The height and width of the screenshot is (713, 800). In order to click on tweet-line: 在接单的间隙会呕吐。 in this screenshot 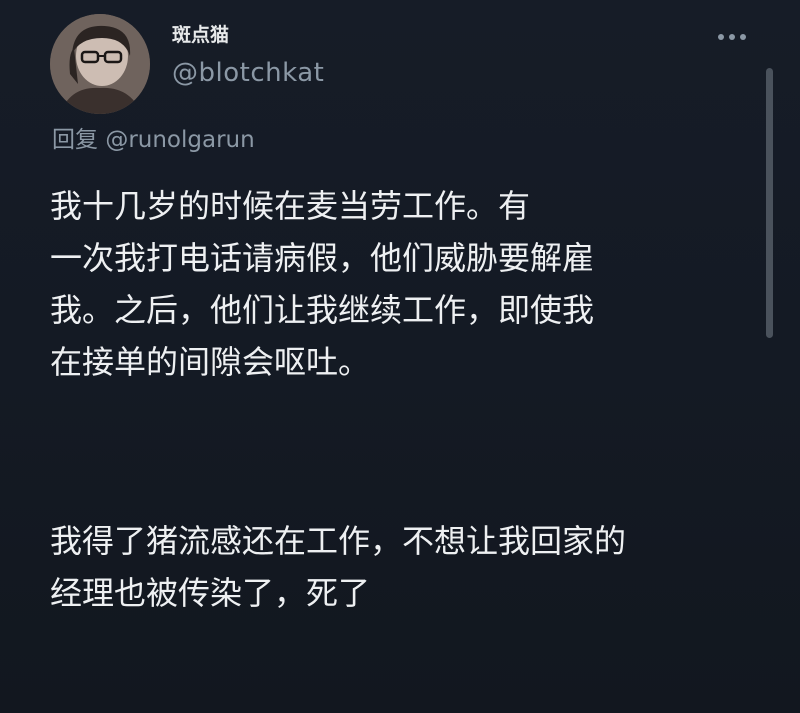, I will do `click(210, 362)`.